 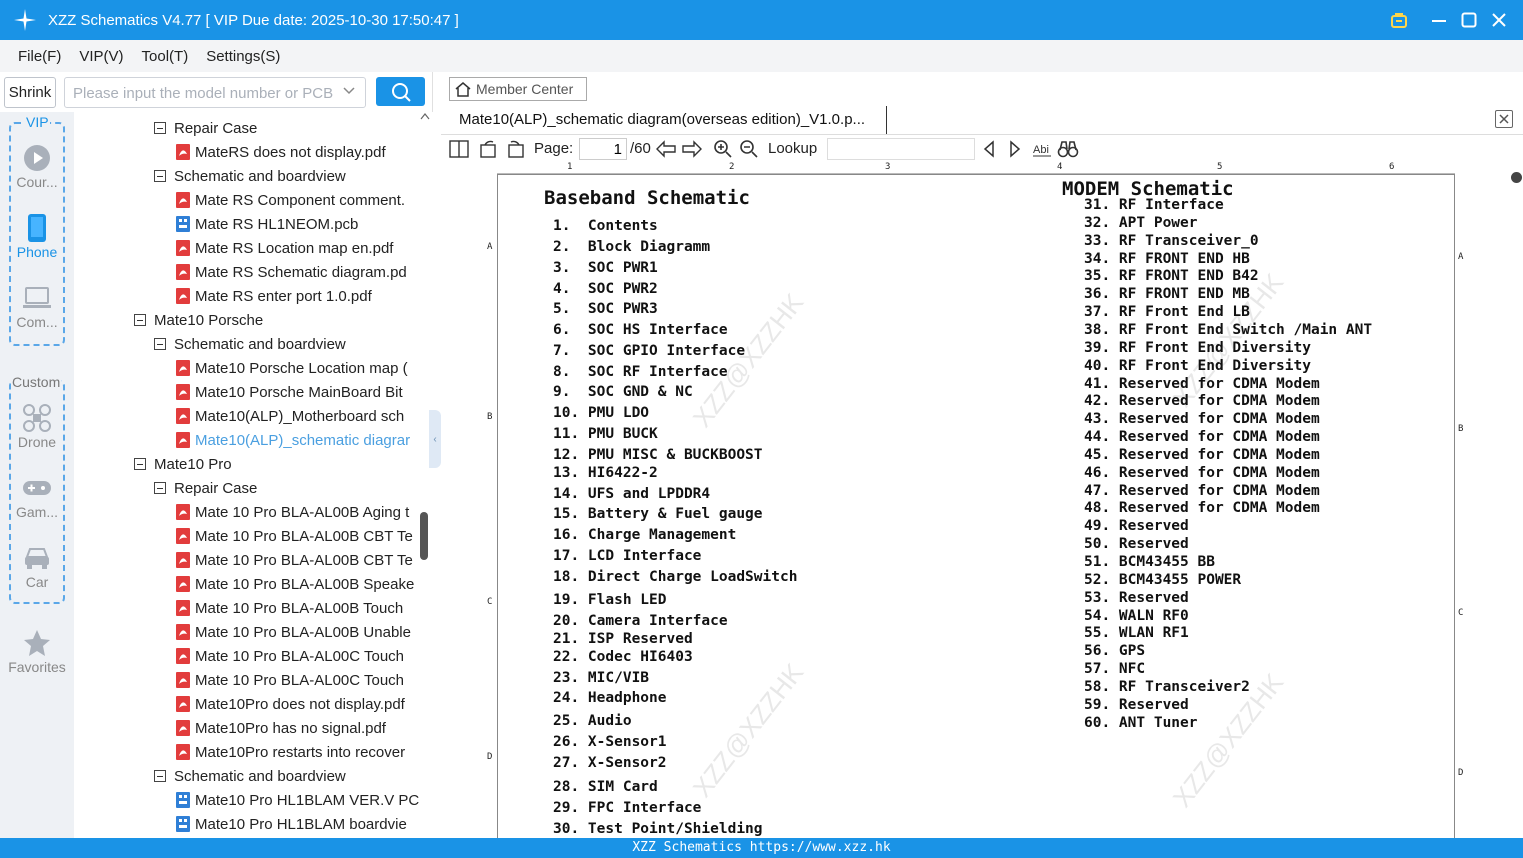 I want to click on tree-file: Mate10 Porsche Location map (, so click(x=292, y=368).